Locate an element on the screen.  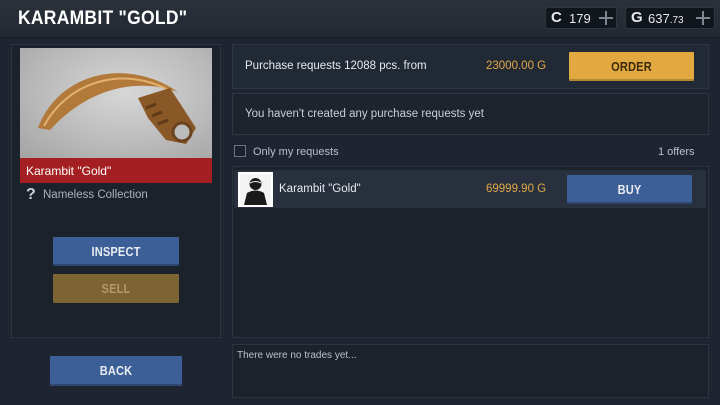
item-name: Karambit "Gold" is located at coordinates (69, 171).